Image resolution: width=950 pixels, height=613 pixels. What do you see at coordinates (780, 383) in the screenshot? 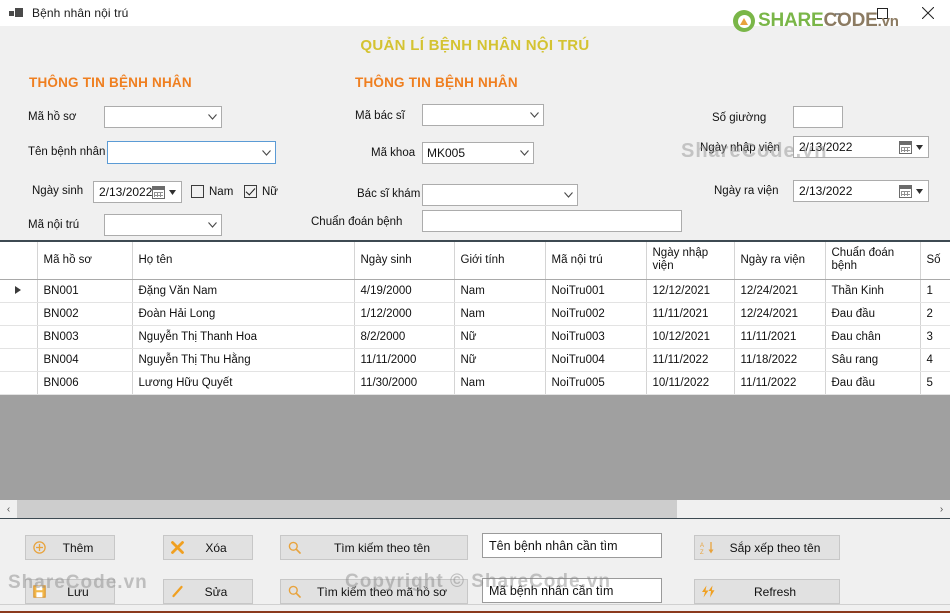
I see `cell-ngay-ra-vien: 11/11/2022` at bounding box center [780, 383].